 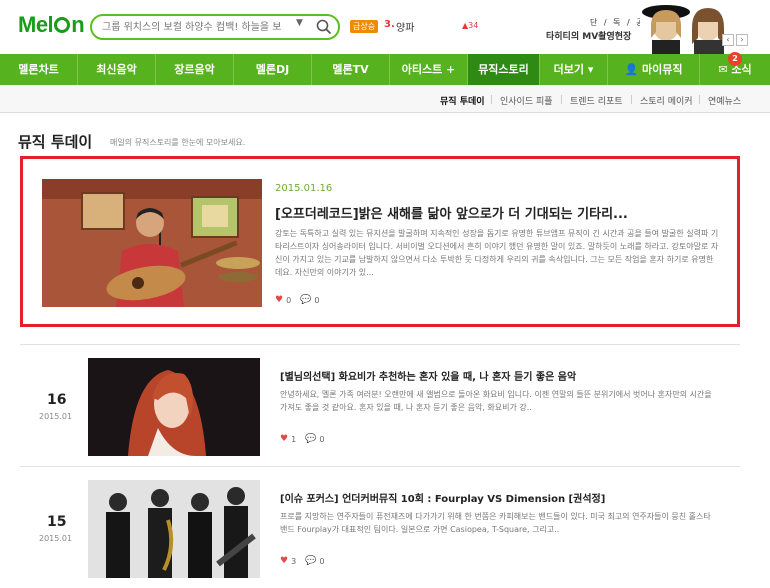 What do you see at coordinates (504, 69) in the screenshot?
I see `gnb-item-music-story: 뮤직스토리` at bounding box center [504, 69].